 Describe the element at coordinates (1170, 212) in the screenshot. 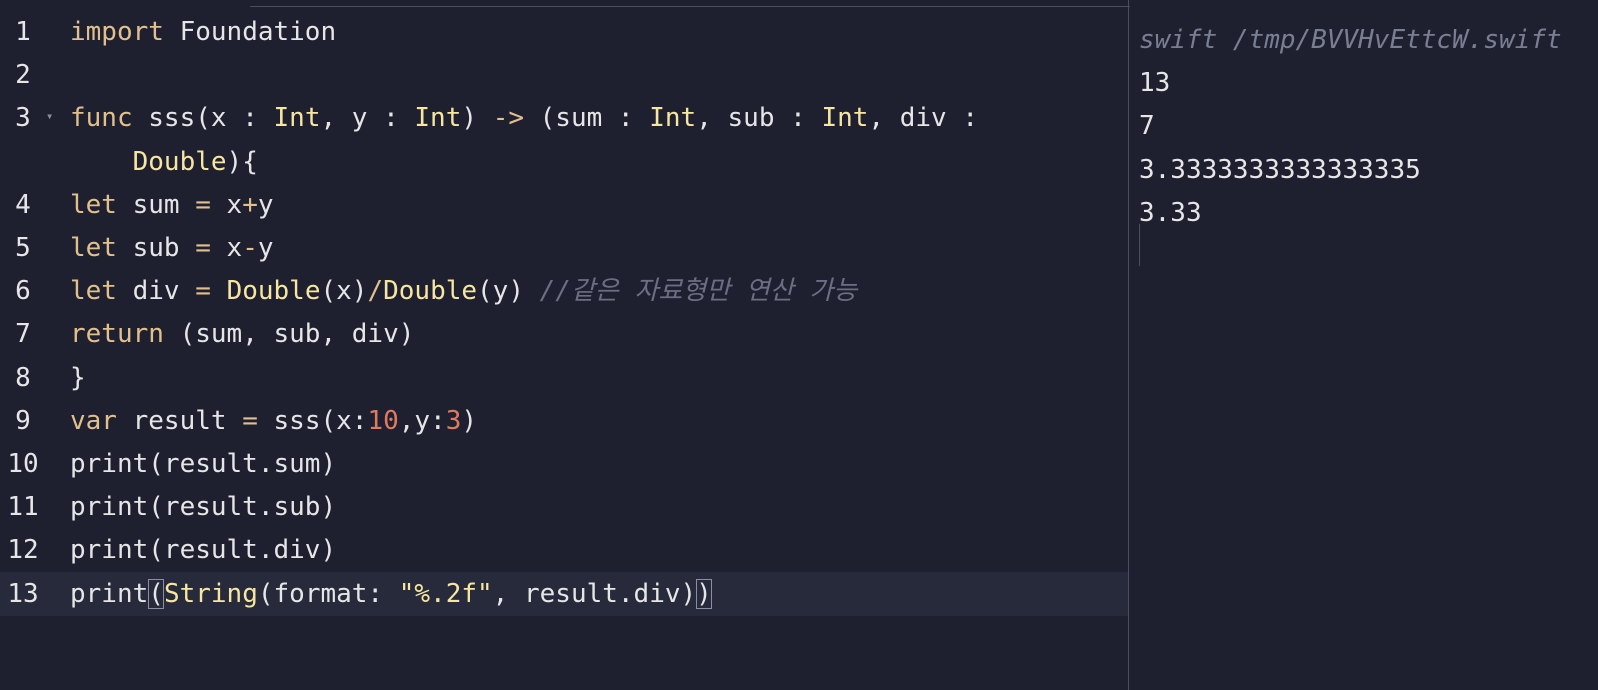

I see `output-line: 3.33` at that location.